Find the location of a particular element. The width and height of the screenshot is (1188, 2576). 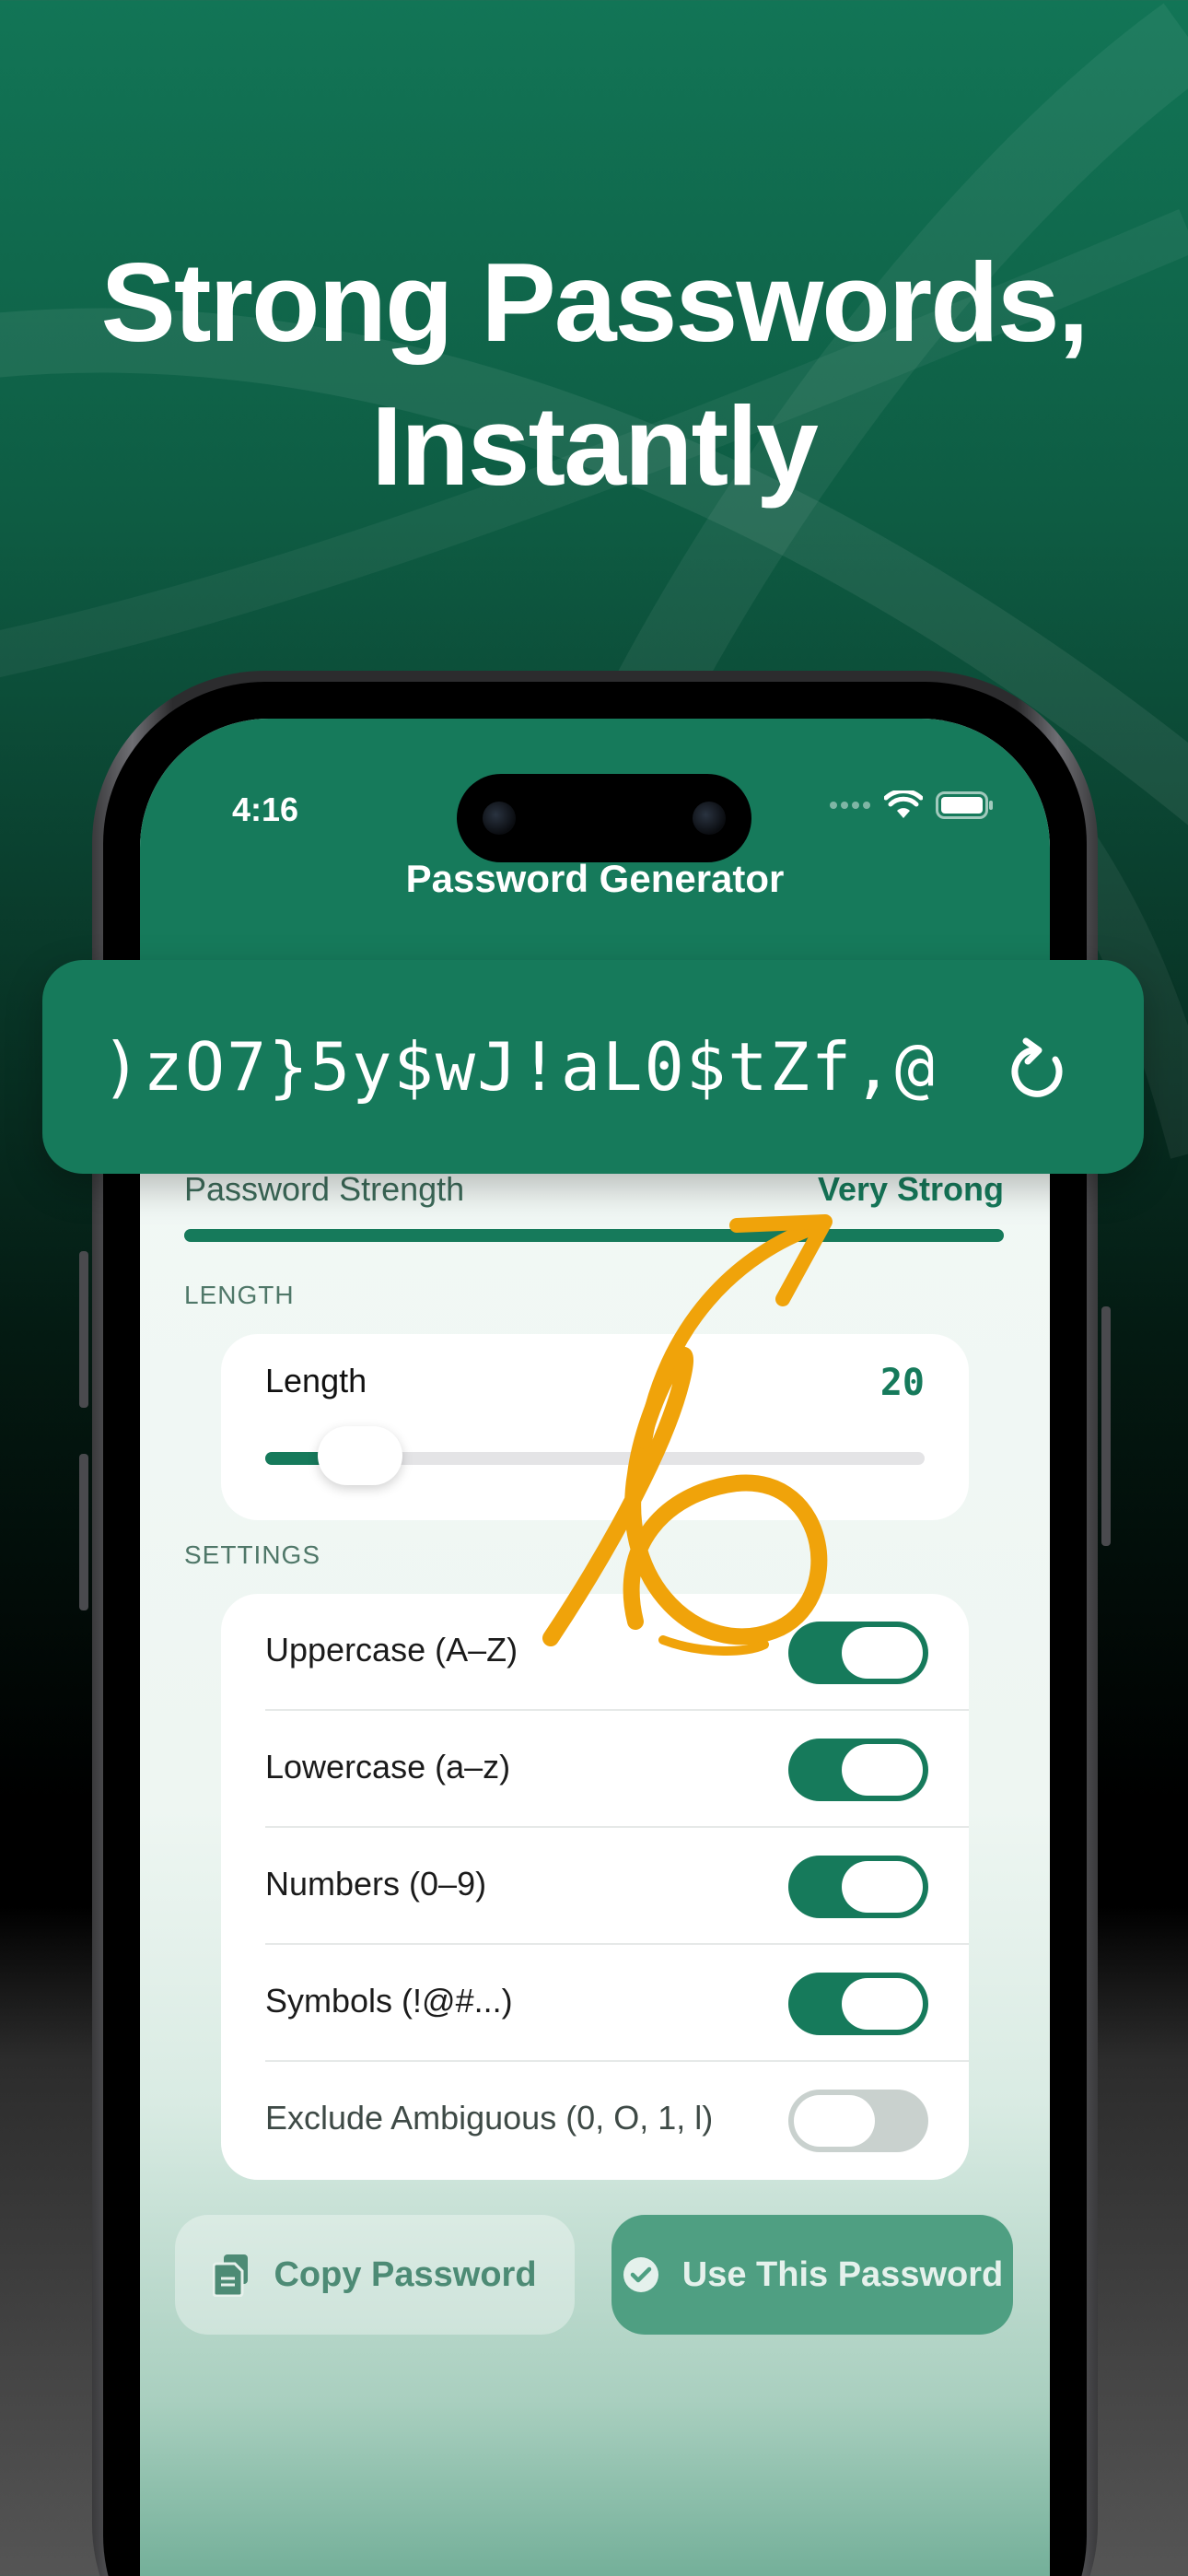

lowercase-toggle is located at coordinates (858, 1770).